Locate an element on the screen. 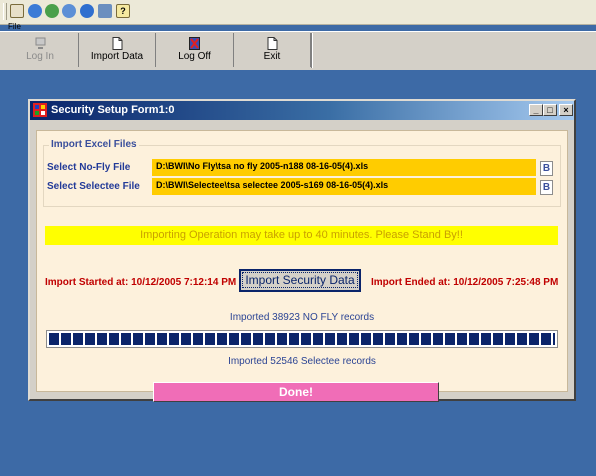 Image resolution: width=596 pixels, height=476 pixels. selectee-status: Imported 52546 Selectee records is located at coordinates (302, 361).